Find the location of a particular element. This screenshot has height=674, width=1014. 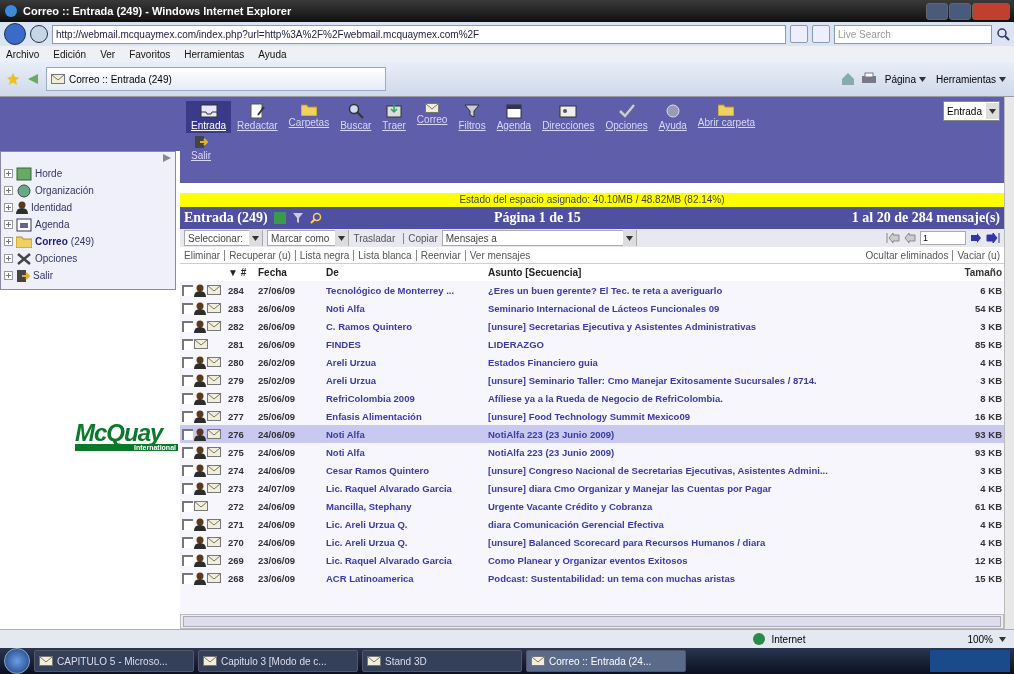

message-row: 270 24/06/09 Lic. Areli Urzua Q. [unsure] Balanced Scorecard para Recursos Humanos / diara 4 KB is located at coordinates (592, 542).